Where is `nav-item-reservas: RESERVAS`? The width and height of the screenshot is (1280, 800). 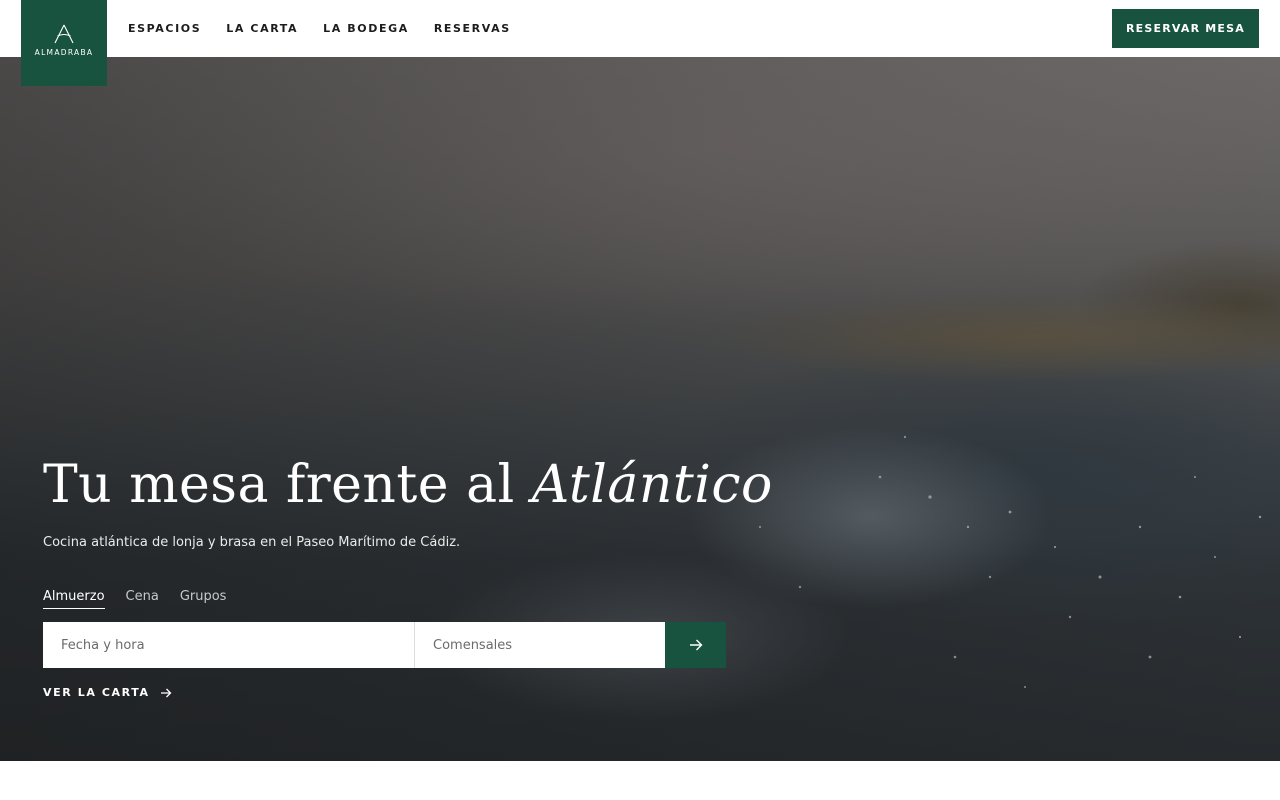 nav-item-reservas: RESERVAS is located at coordinates (472, 28).